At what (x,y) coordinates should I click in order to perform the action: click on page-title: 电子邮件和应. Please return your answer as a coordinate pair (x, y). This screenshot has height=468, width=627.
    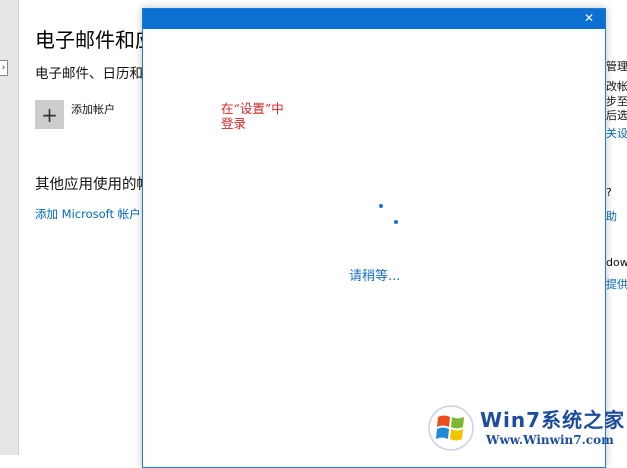
    Looking at the image, I should click on (95, 40).